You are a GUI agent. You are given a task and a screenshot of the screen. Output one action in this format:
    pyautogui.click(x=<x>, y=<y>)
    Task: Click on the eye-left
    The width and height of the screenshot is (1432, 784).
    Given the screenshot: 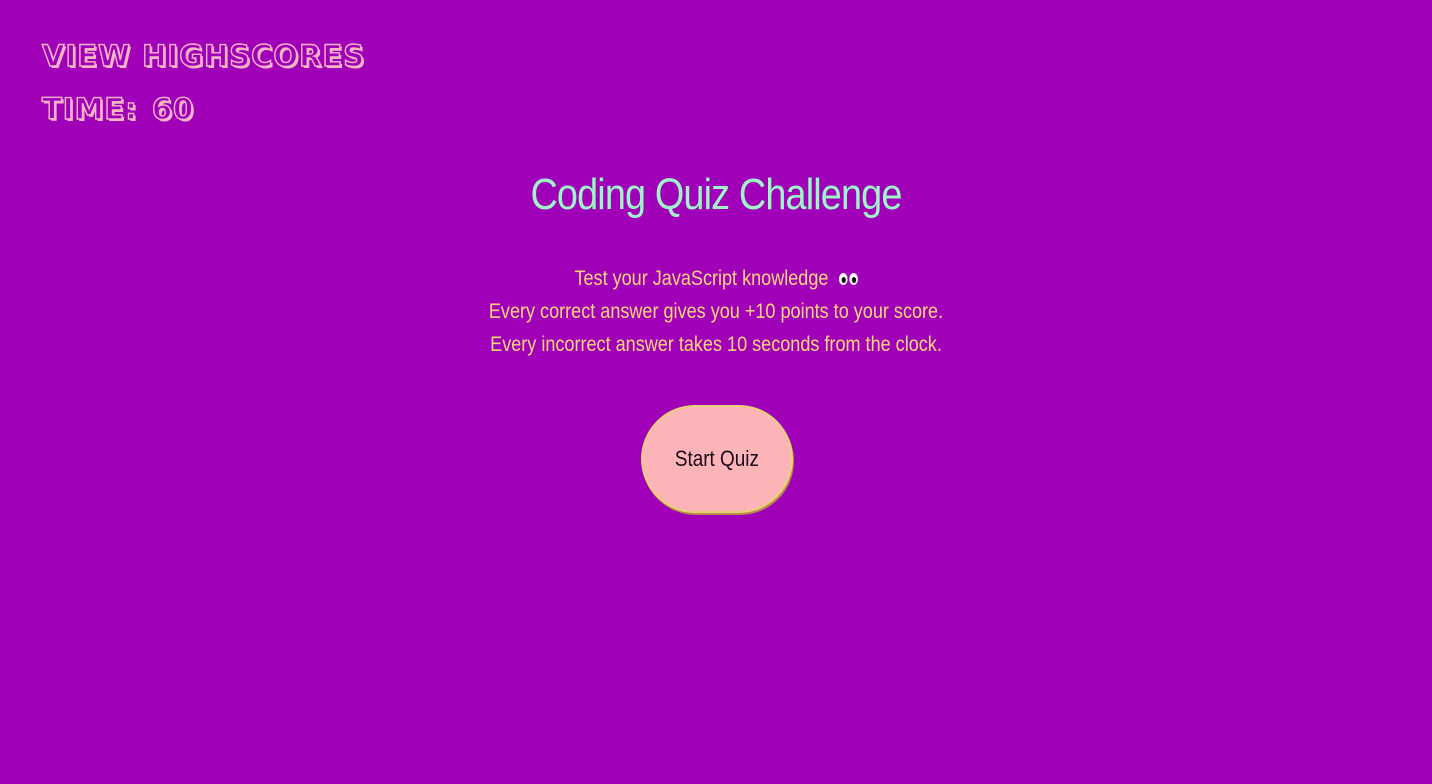 What is the action you would take?
    pyautogui.click(x=843, y=279)
    